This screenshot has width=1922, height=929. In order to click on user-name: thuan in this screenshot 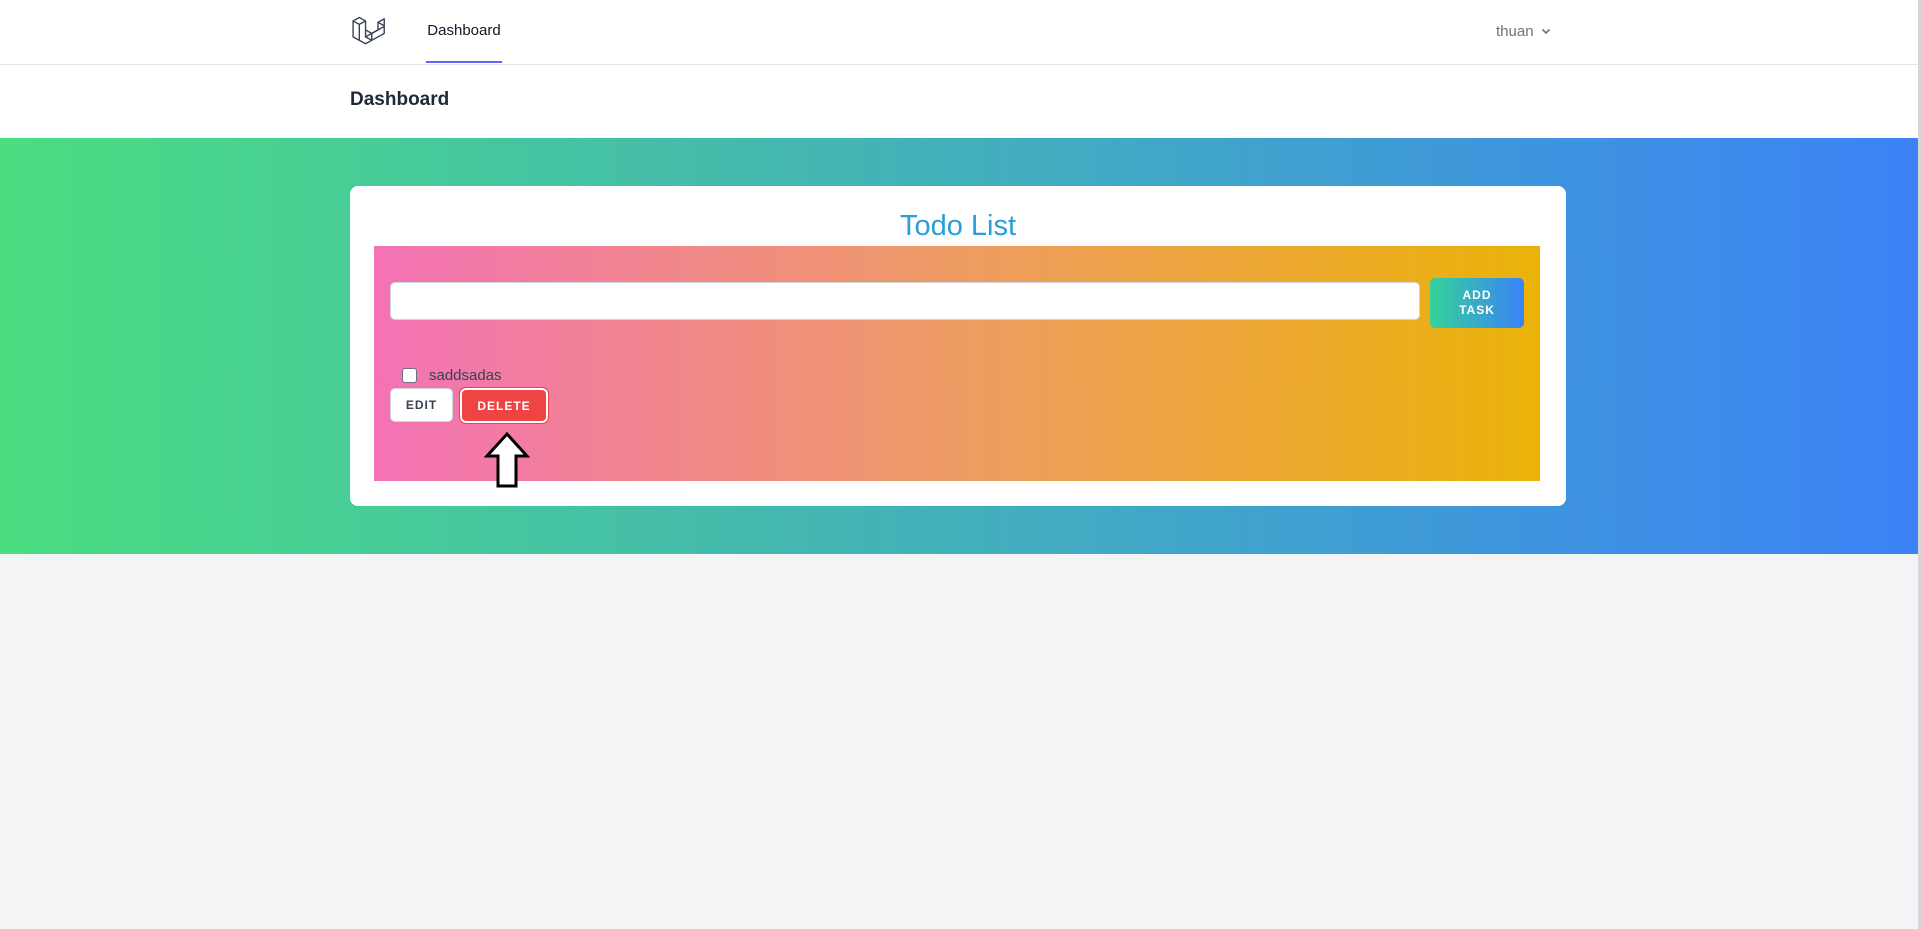, I will do `click(1515, 31)`.